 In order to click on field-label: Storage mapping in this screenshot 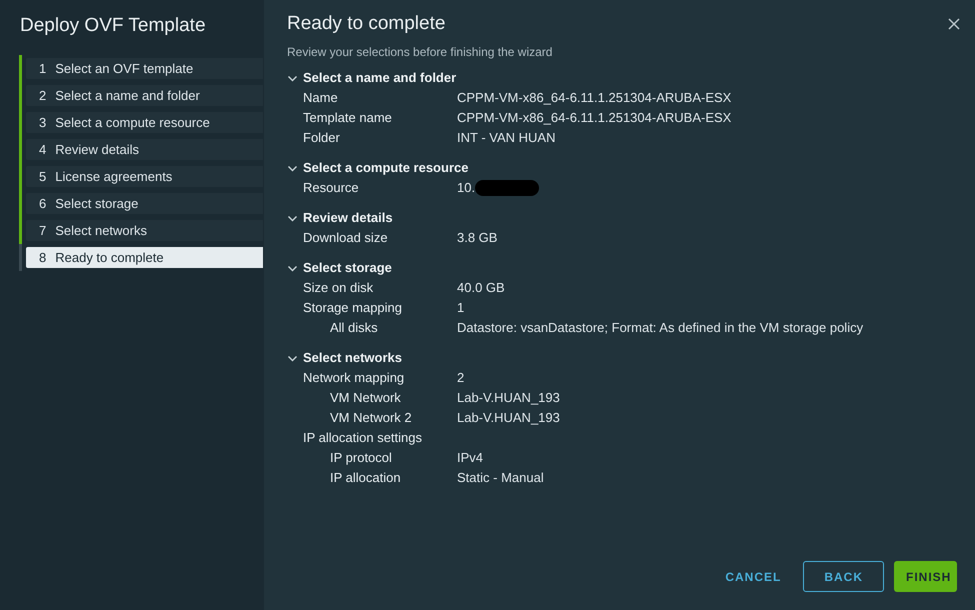, I will do `click(353, 308)`.